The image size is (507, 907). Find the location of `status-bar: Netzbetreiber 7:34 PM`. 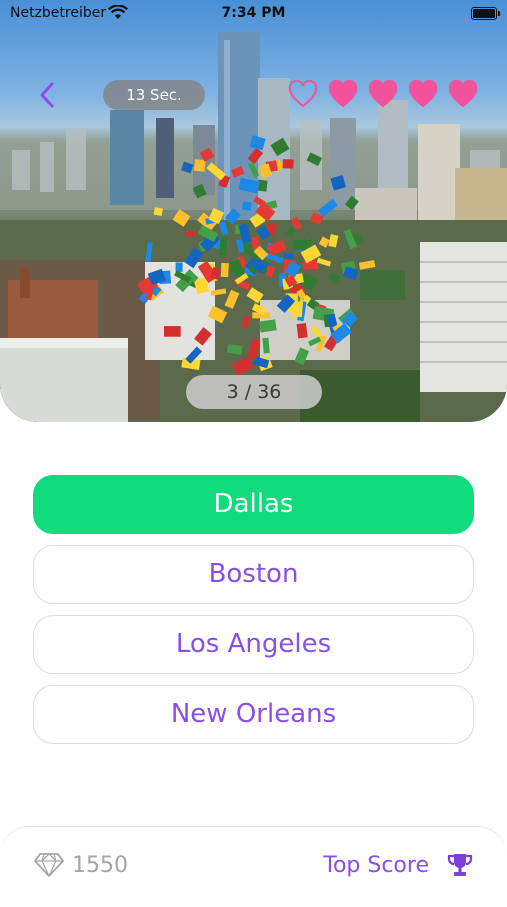

status-bar: Netzbetreiber 7:34 PM is located at coordinates (253, 14).